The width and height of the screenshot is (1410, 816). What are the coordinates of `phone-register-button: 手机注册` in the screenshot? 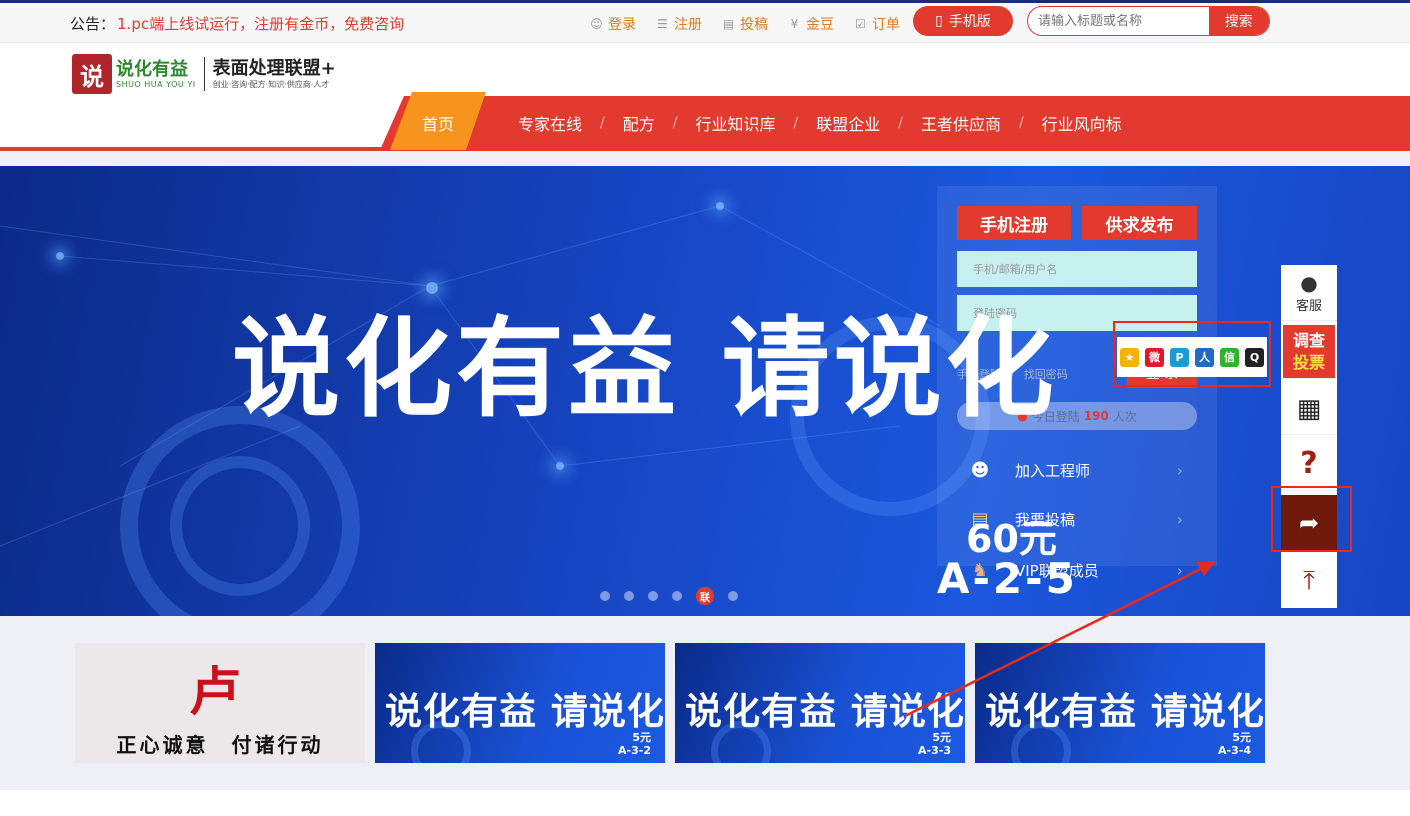 It's located at (1014, 223).